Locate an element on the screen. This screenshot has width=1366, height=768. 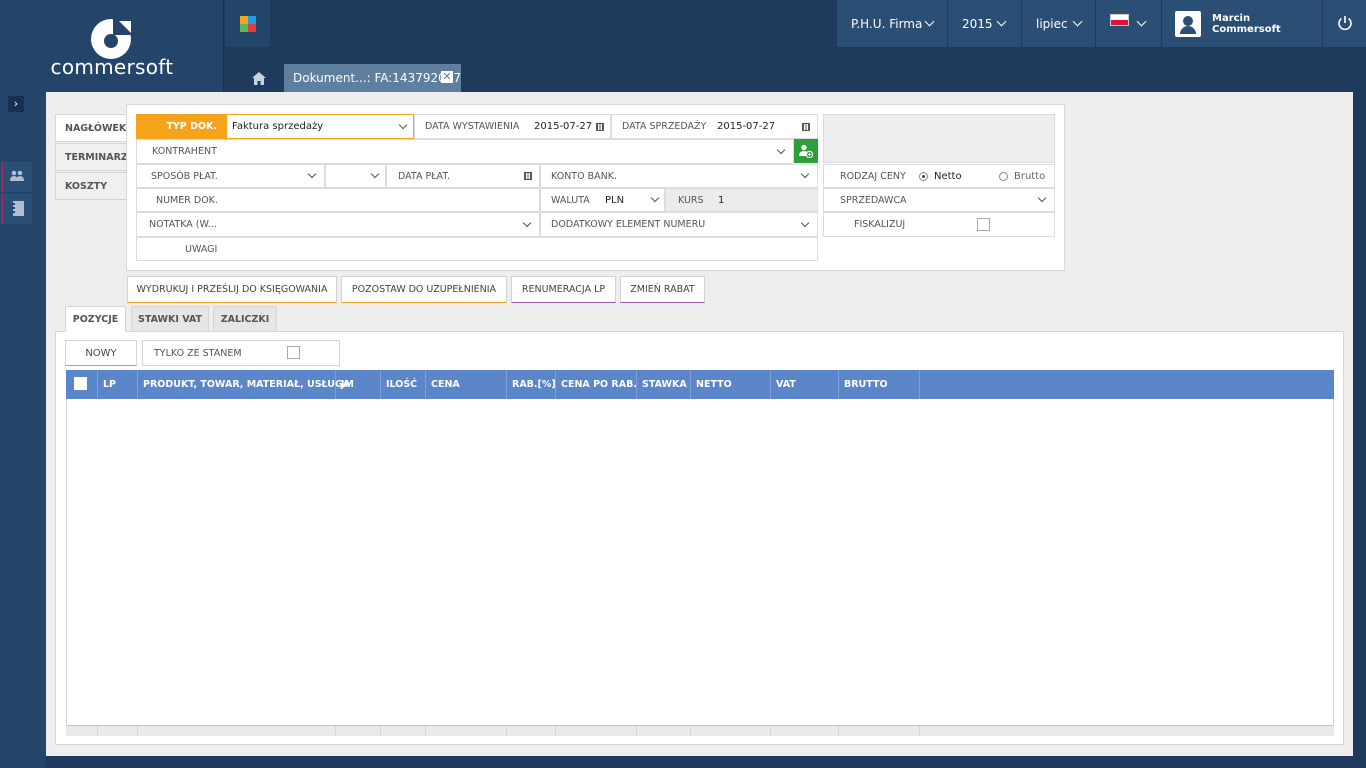
waluta-label: WALUTA is located at coordinates (570, 200).